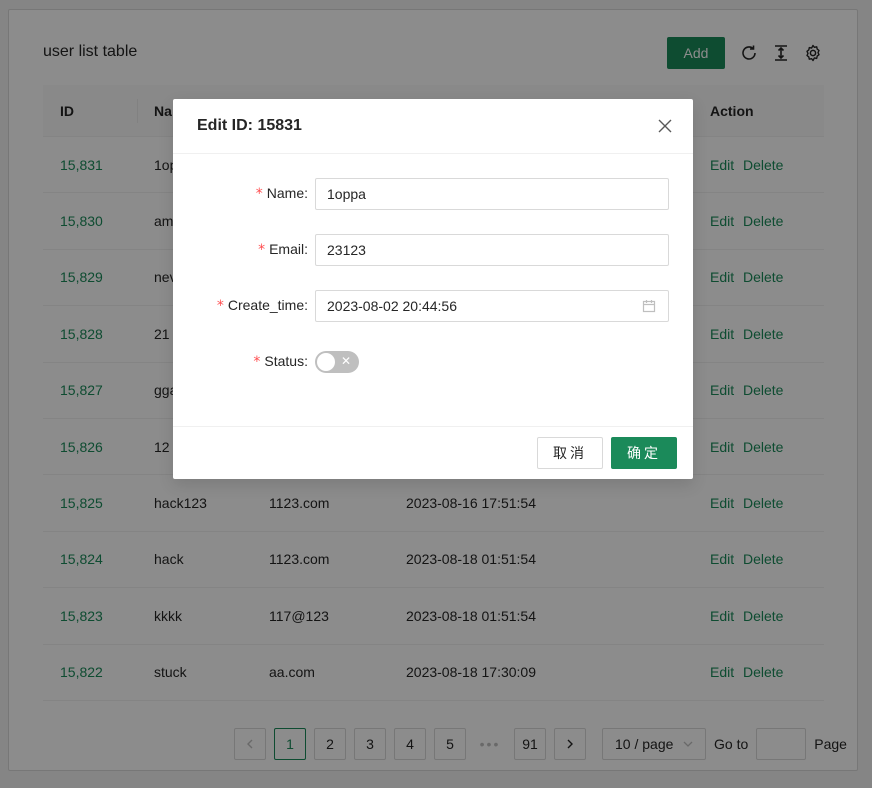 The width and height of the screenshot is (872, 788). Describe the element at coordinates (281, 193) in the screenshot. I see `name-label: * Name:` at that location.